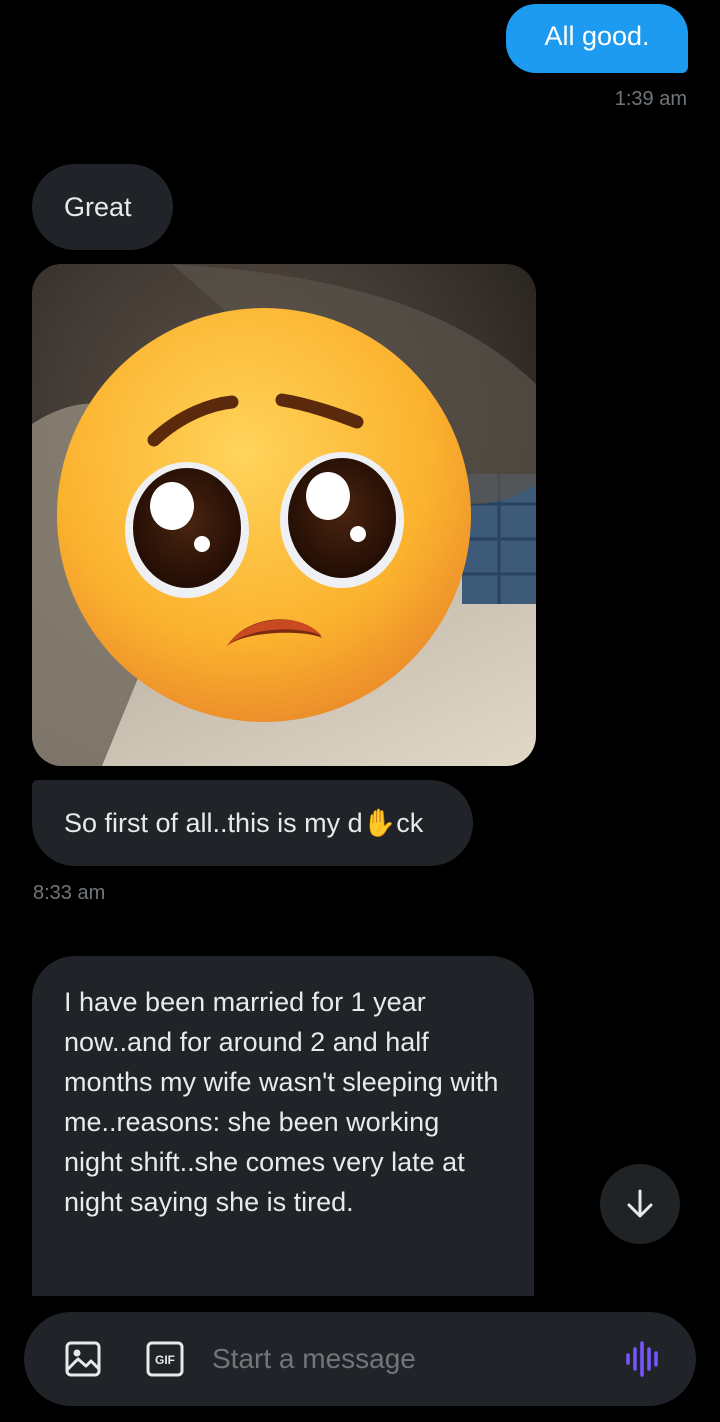 This screenshot has height=1422, width=720. I want to click on gif-icon: GIF, so click(165, 1359).